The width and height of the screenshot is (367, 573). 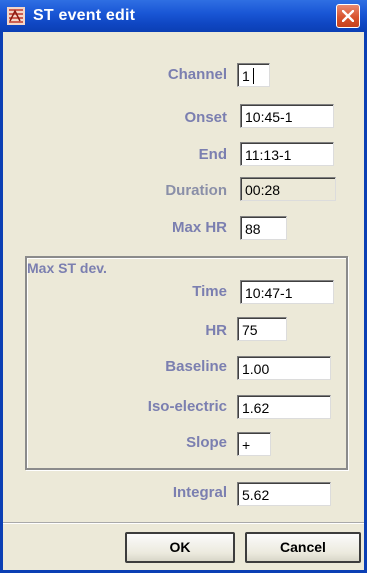 What do you see at coordinates (212, 154) in the screenshot?
I see `end-label: End` at bounding box center [212, 154].